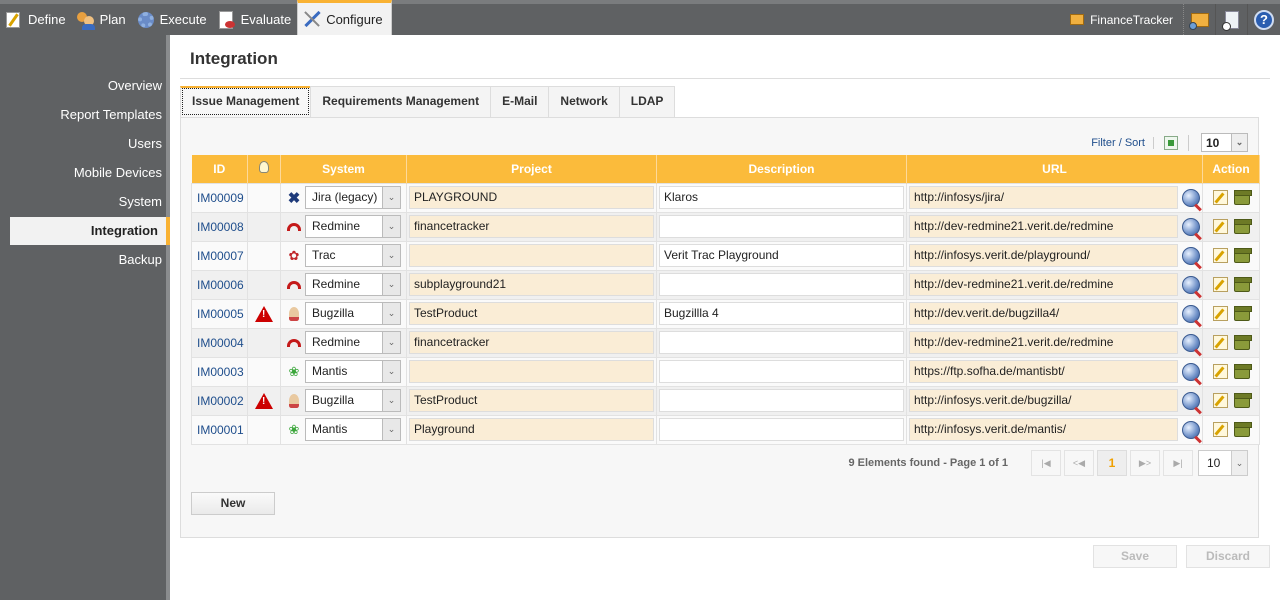  Describe the element at coordinates (353, 197) in the screenshot. I see `system-select: Jira (legacy) ⌄` at that location.